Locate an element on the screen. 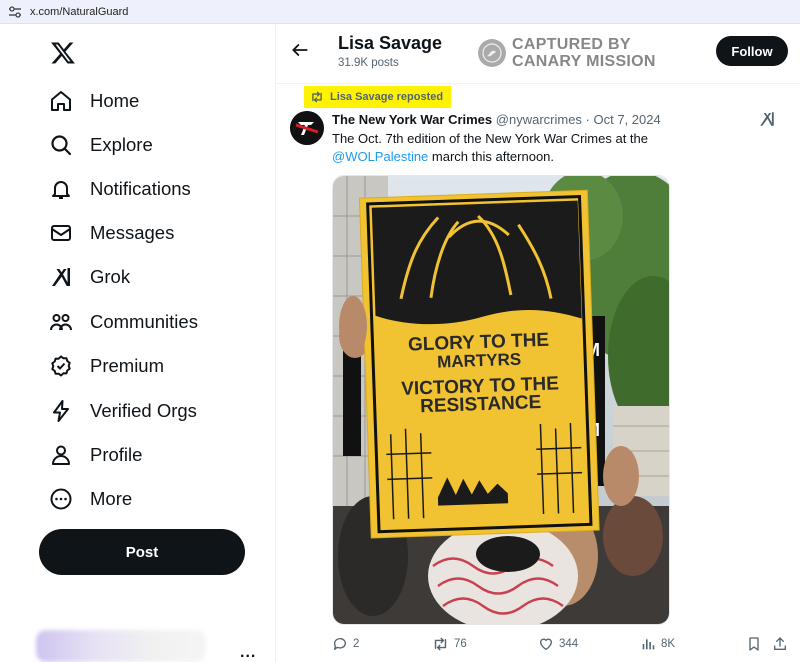  grok-icon is located at coordinates (61, 277).